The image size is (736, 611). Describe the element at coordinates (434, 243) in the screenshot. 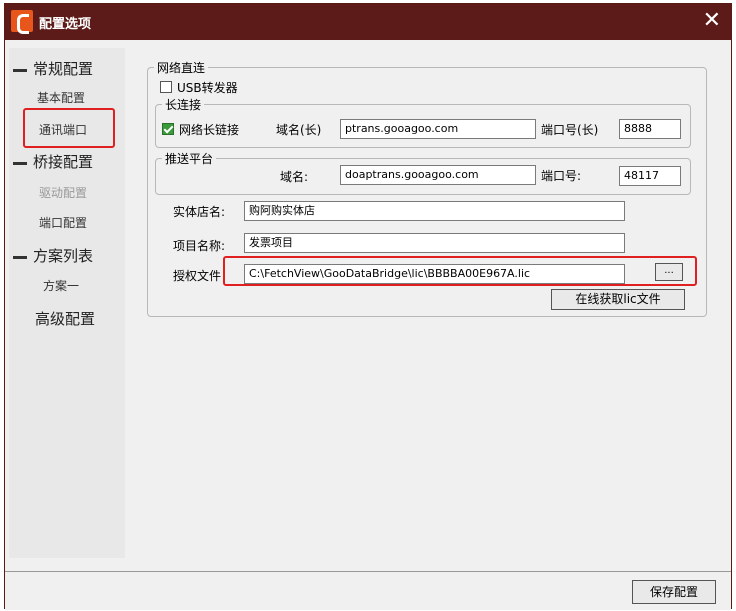

I see `project-name-input: 发票项目` at that location.